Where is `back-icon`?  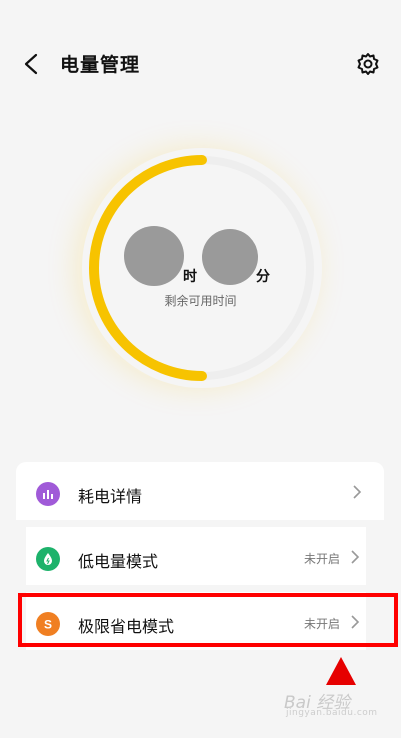
back-icon is located at coordinates (32, 64).